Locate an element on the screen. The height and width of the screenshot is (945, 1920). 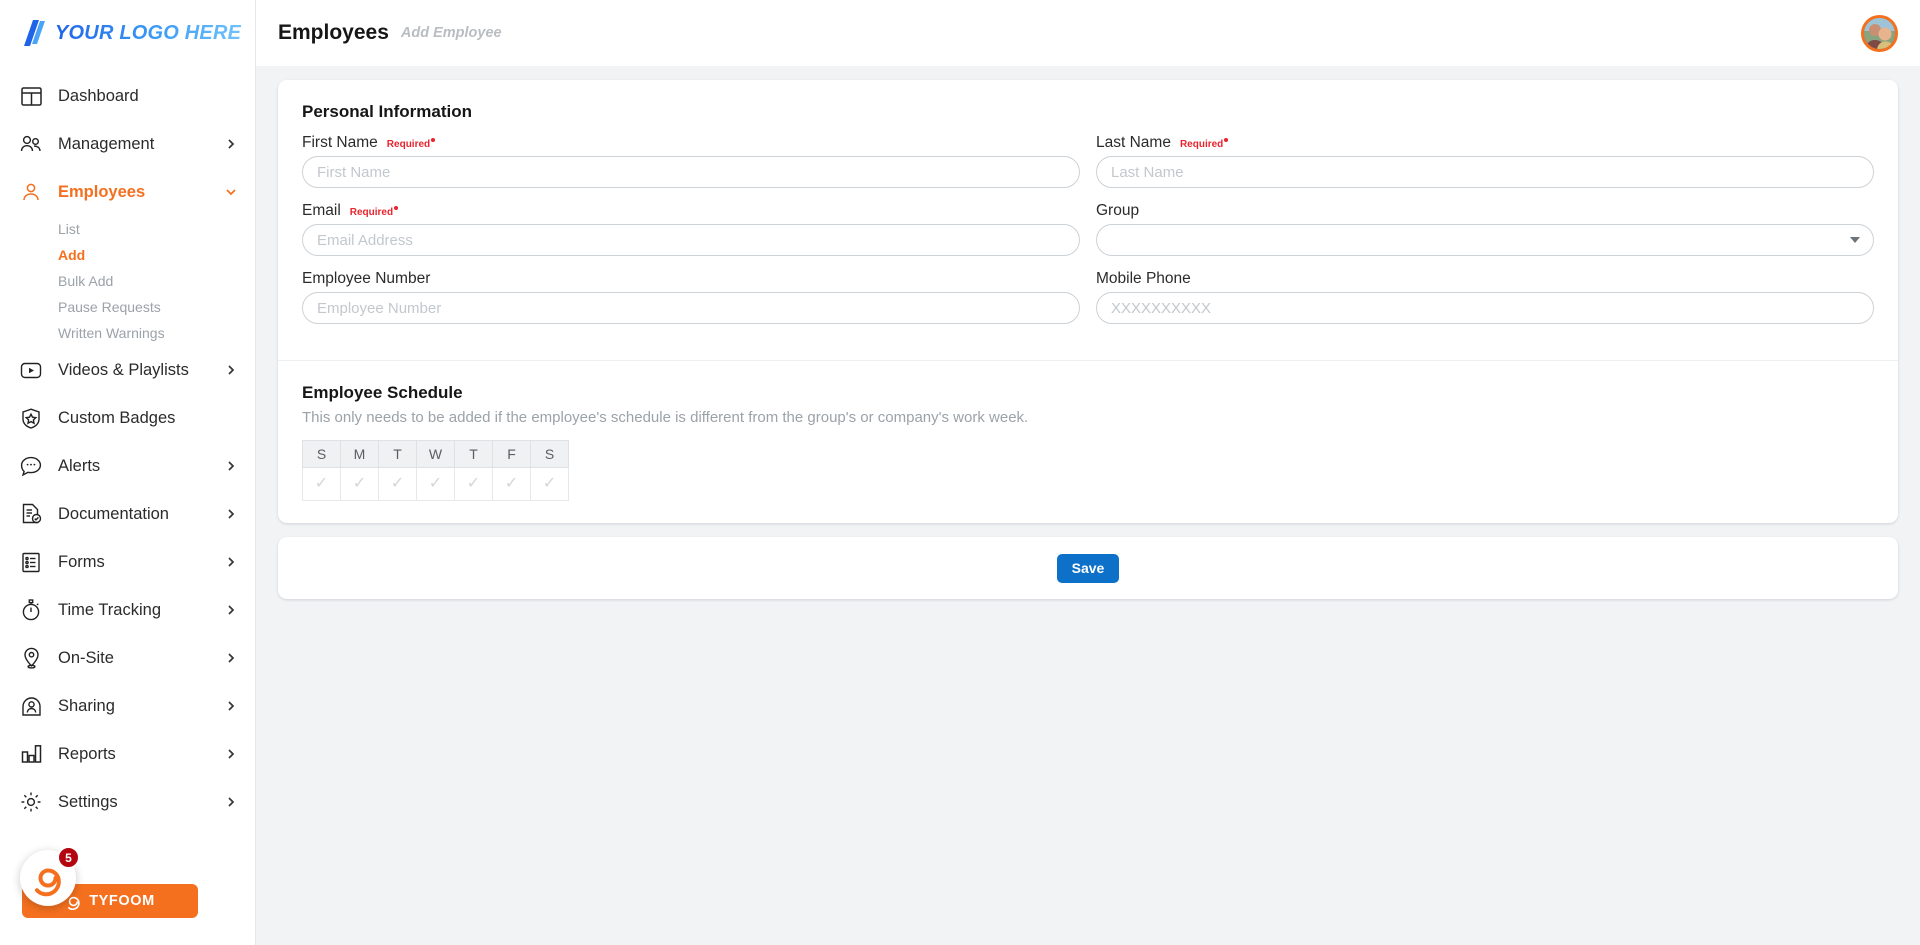
sidebar-item-written-warnings: Written Warnings is located at coordinates (127, 333).